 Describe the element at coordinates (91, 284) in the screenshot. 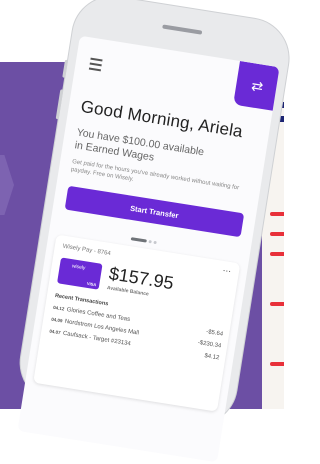

I see `card-network: VISA` at that location.